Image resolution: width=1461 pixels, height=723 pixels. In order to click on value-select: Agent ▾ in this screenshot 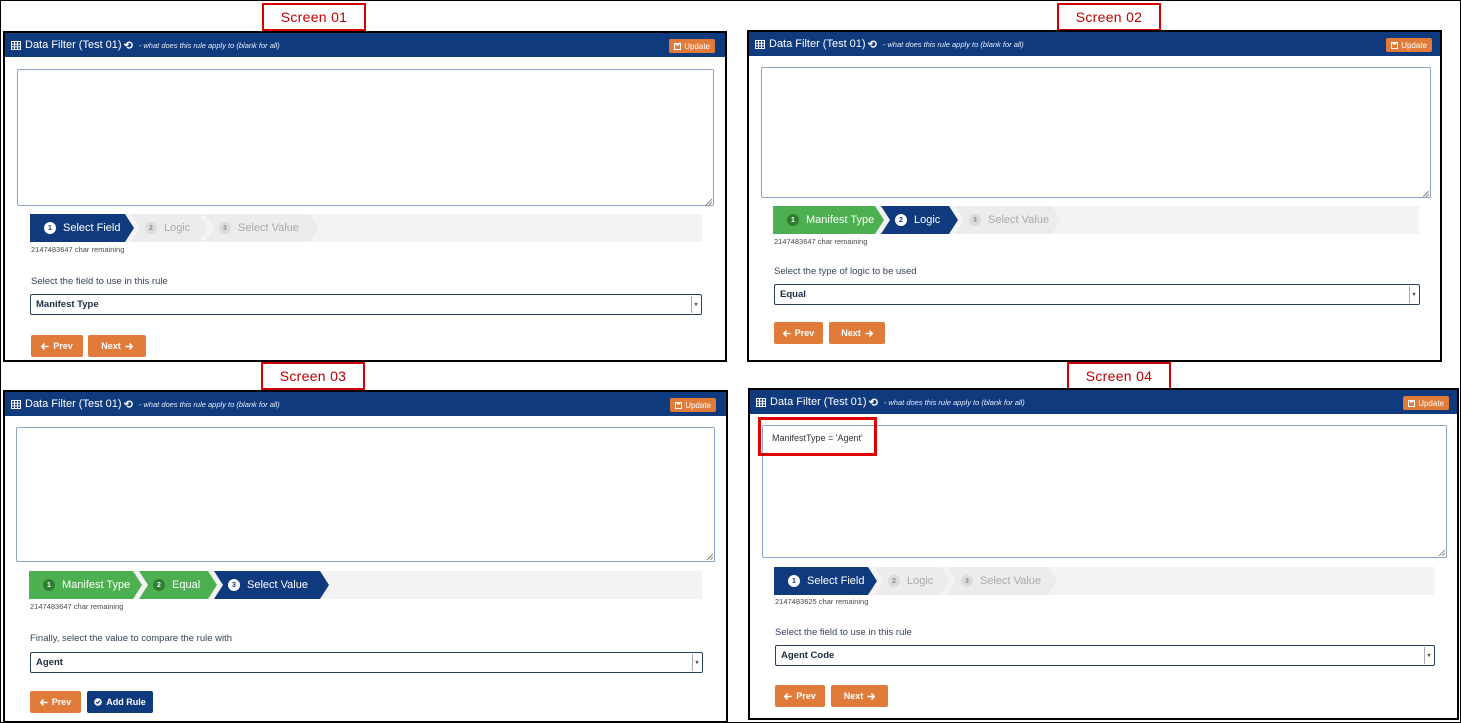, I will do `click(366, 662)`.